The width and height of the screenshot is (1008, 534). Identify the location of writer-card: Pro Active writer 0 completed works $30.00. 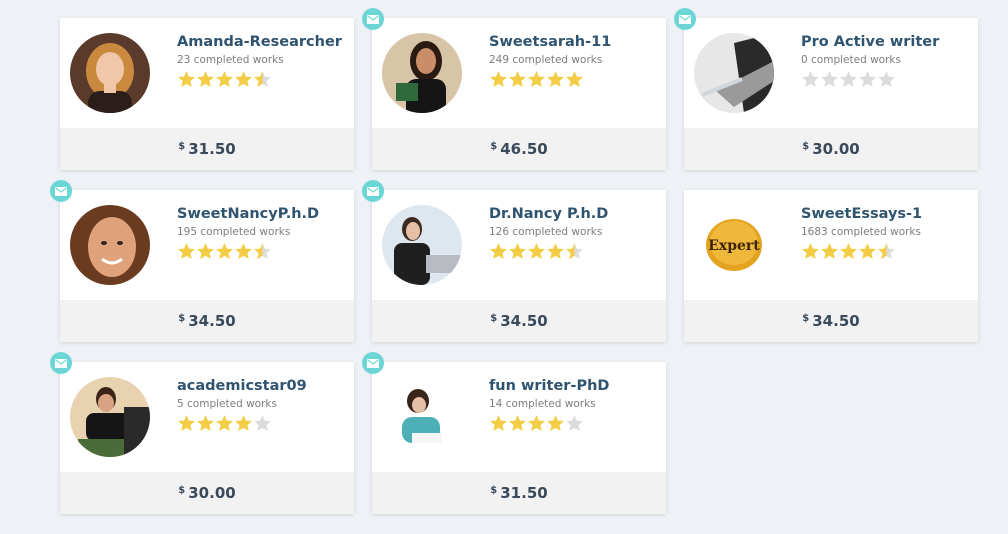
(831, 94).